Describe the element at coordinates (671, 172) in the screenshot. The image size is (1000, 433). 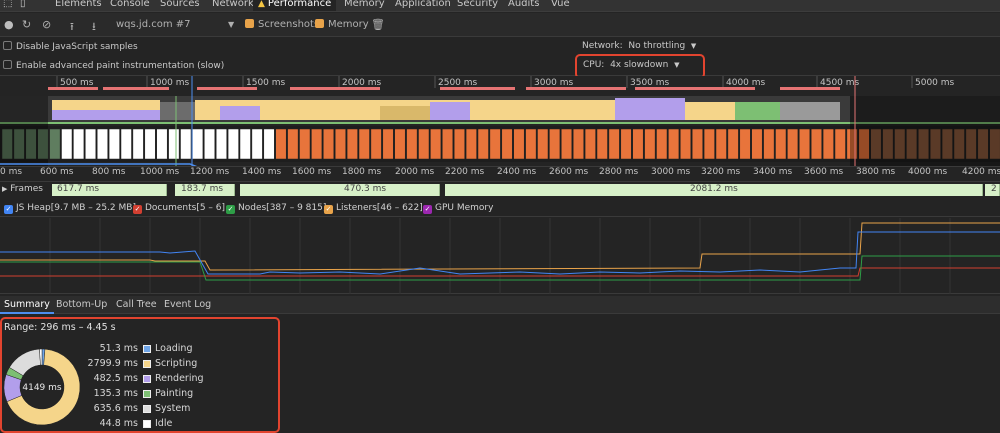
I see `time-tick-label: 3000 ms` at that location.